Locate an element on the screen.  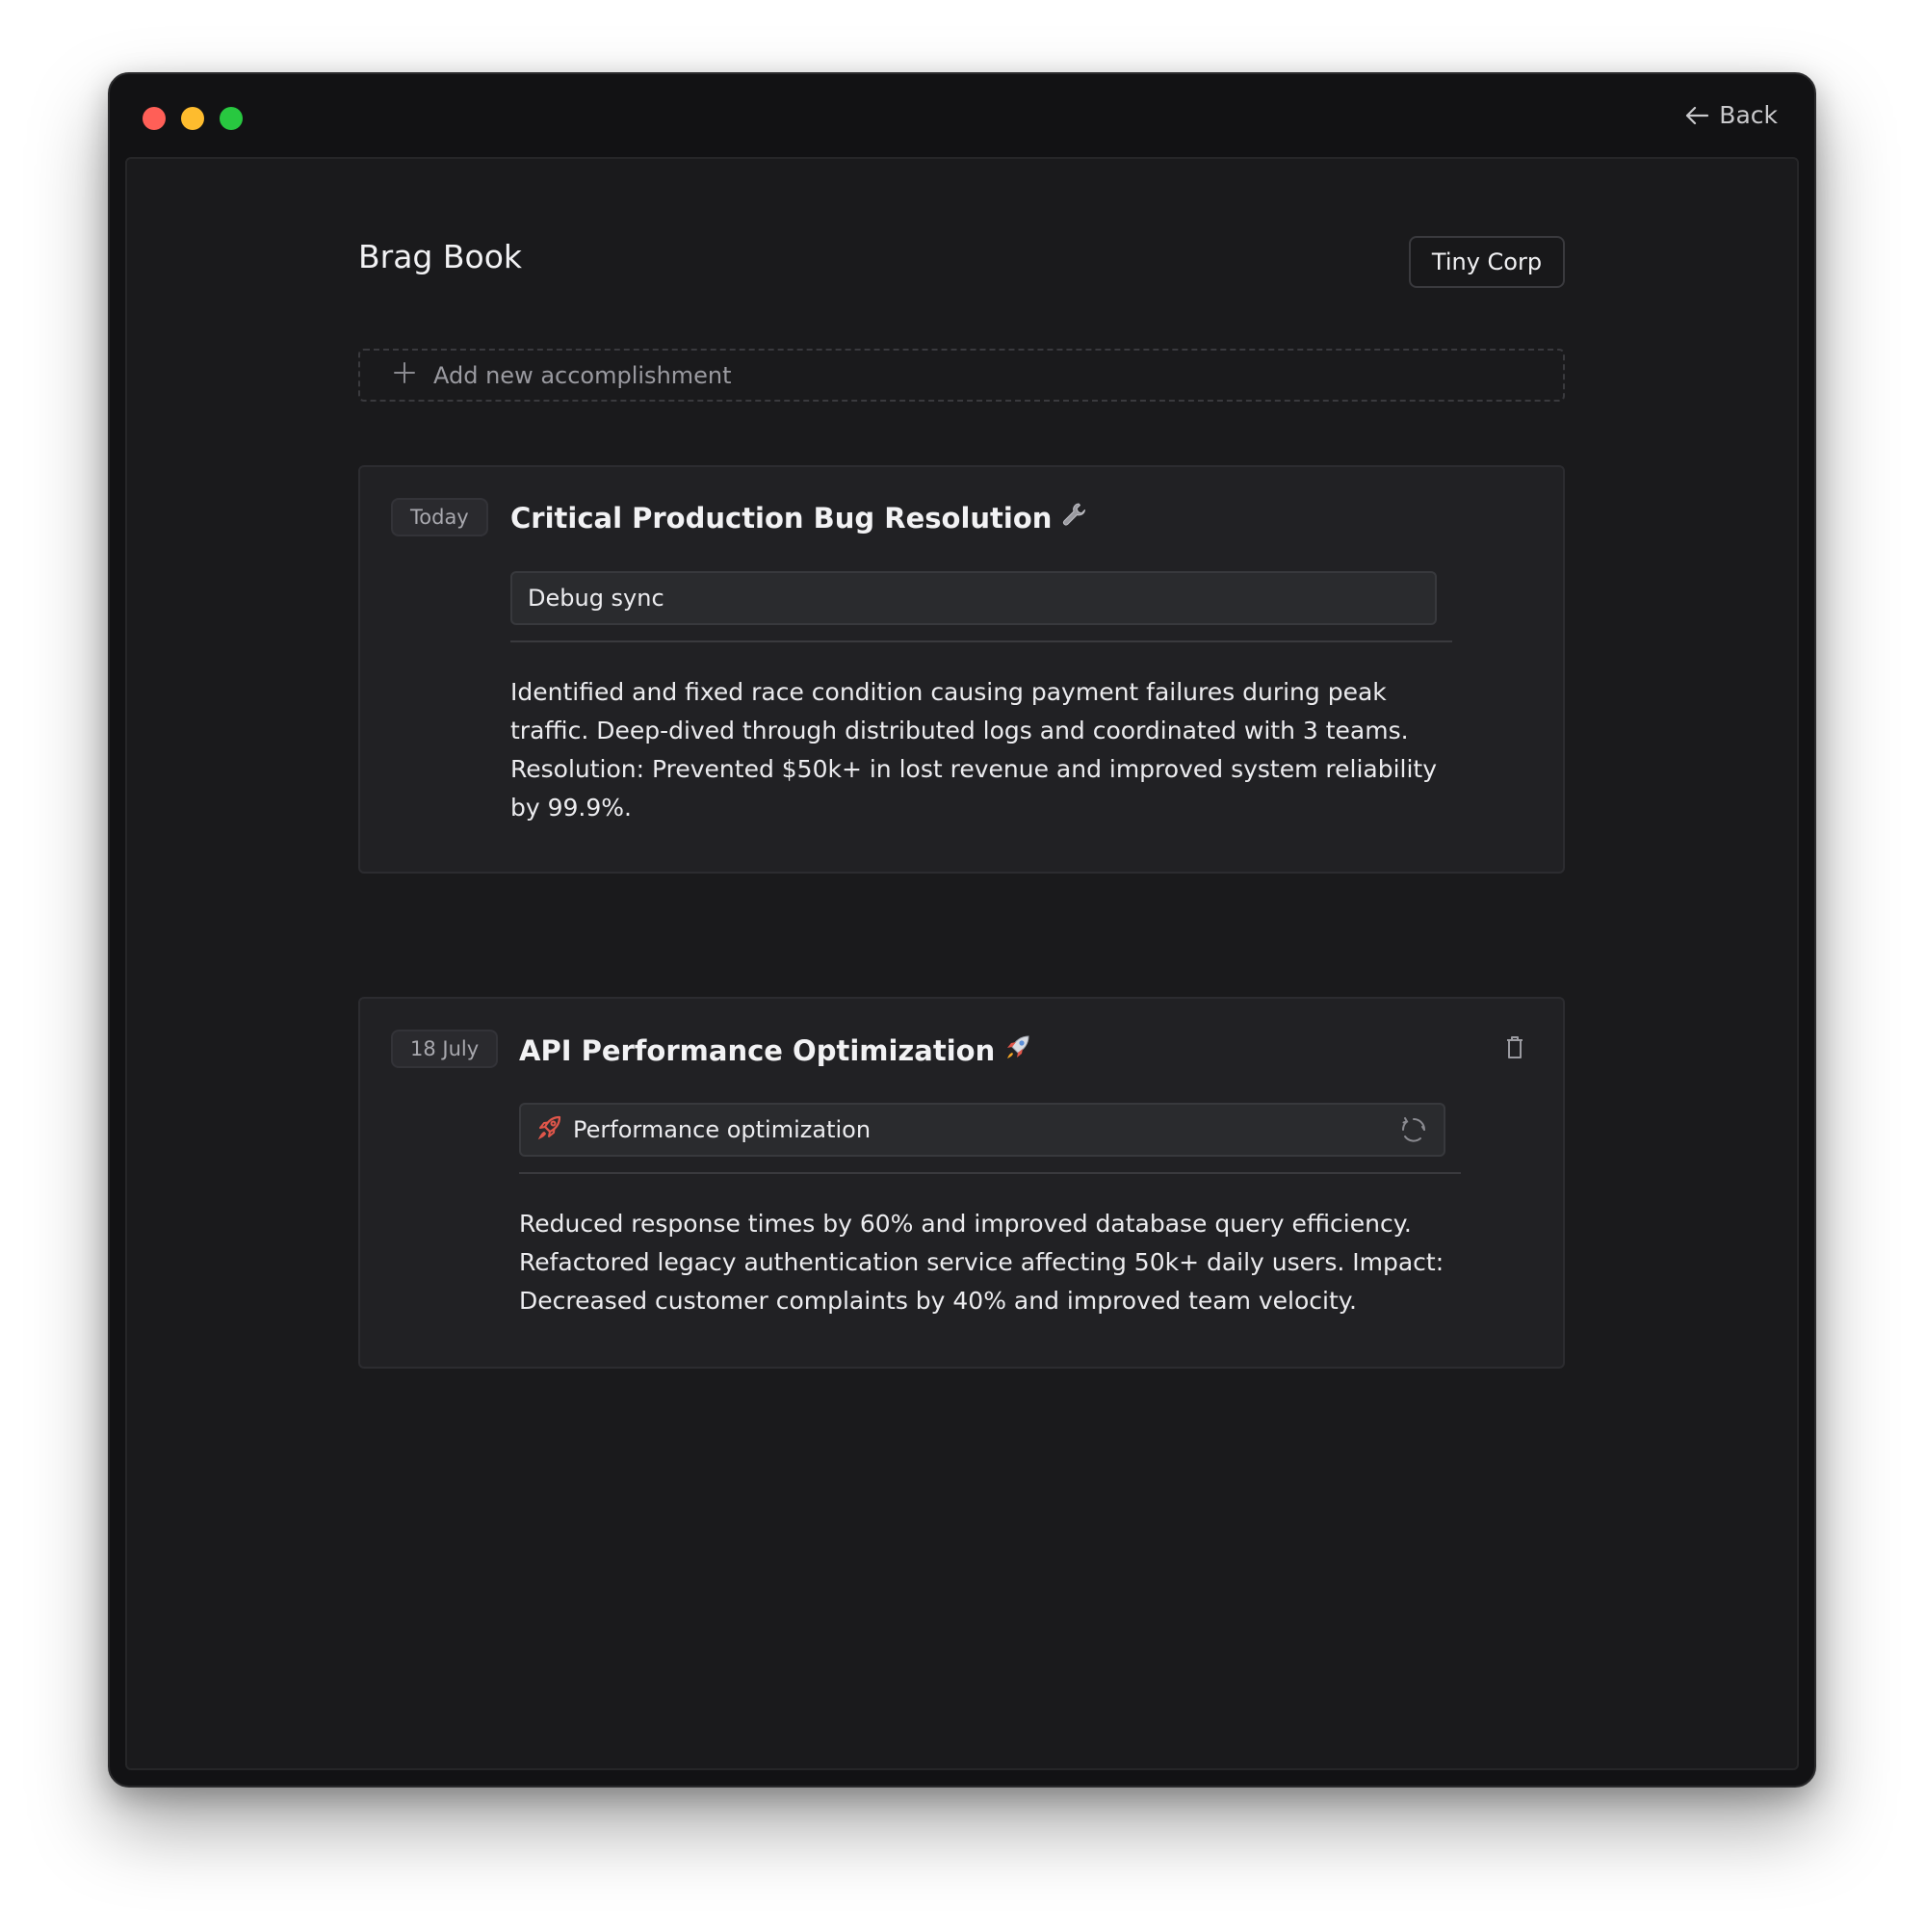
wrench-icon is located at coordinates (1073, 517).